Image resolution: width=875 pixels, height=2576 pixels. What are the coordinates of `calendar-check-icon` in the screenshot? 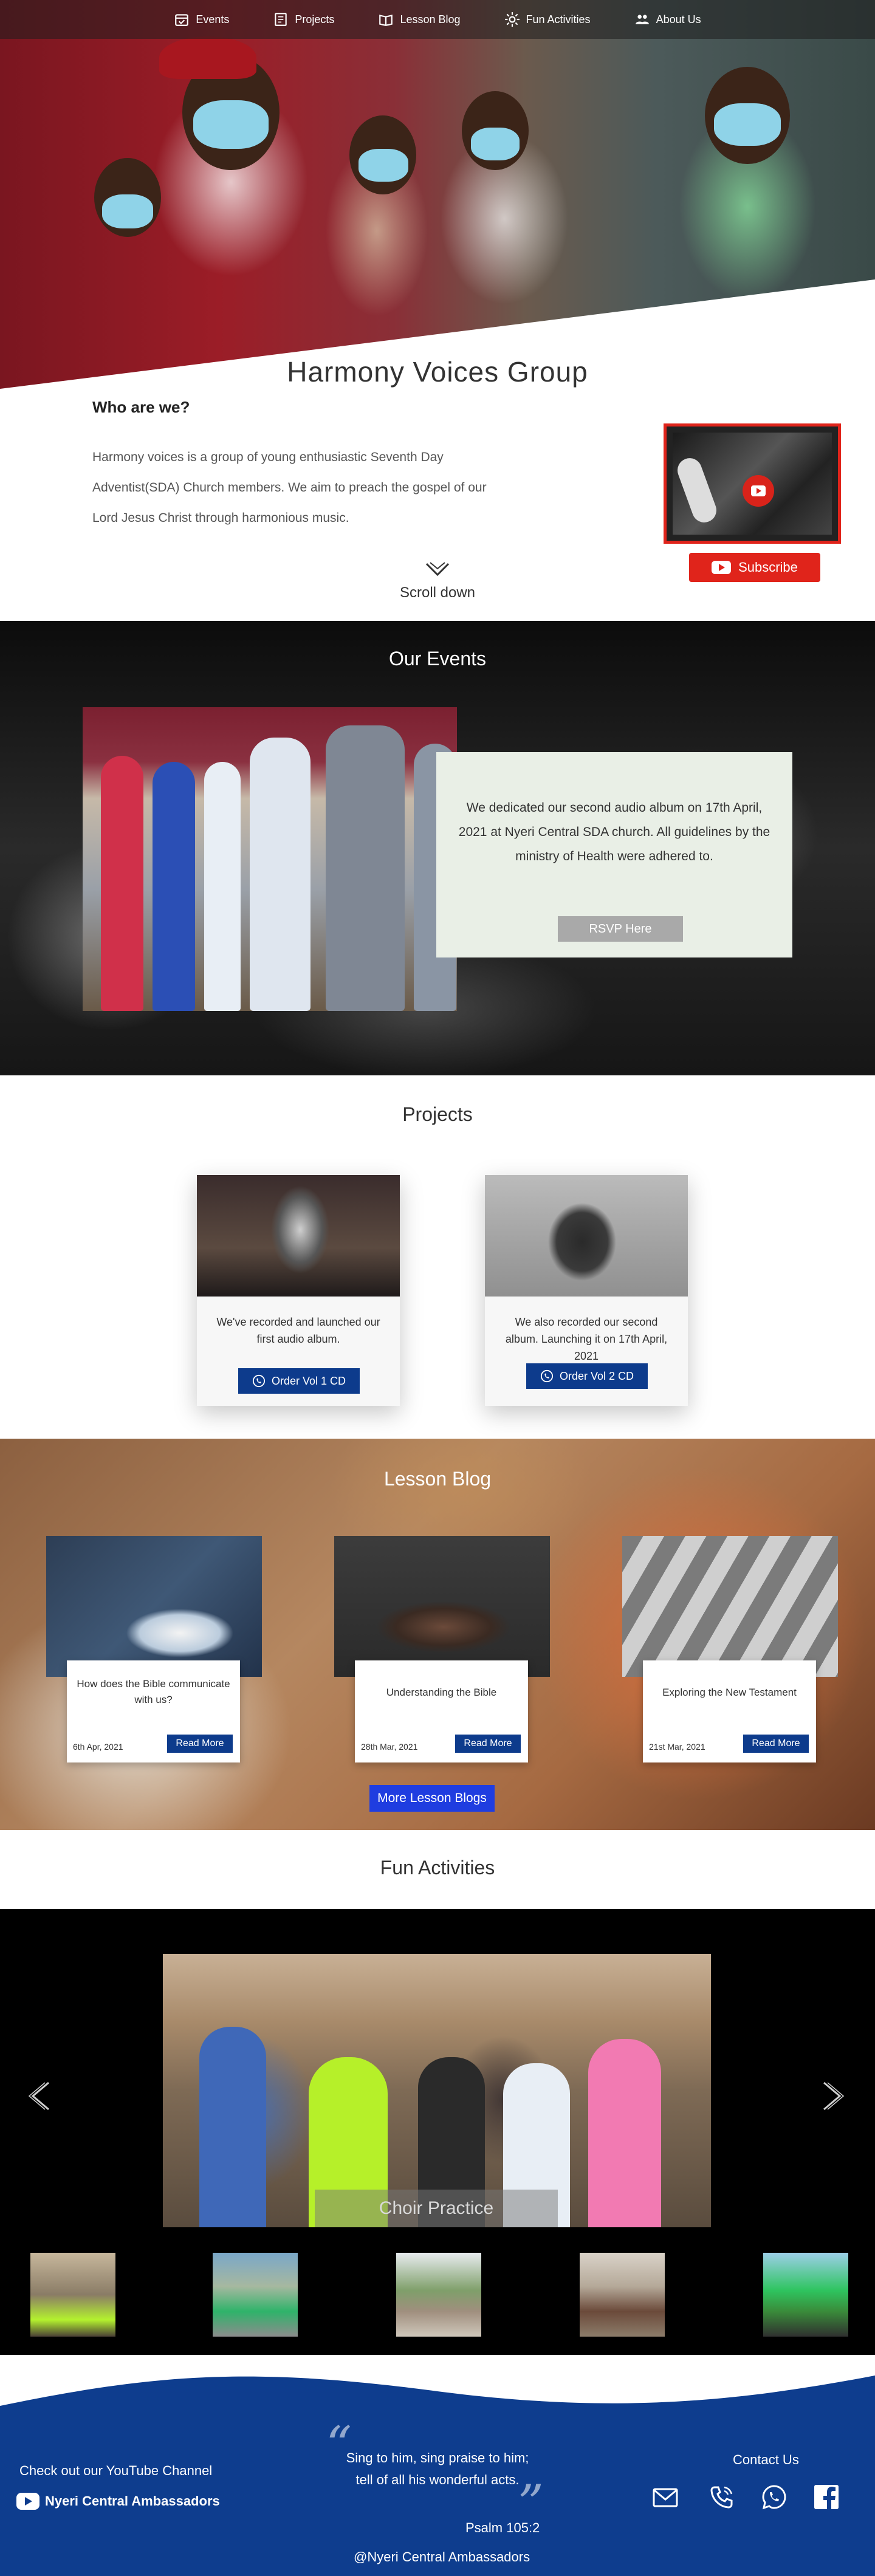 It's located at (182, 20).